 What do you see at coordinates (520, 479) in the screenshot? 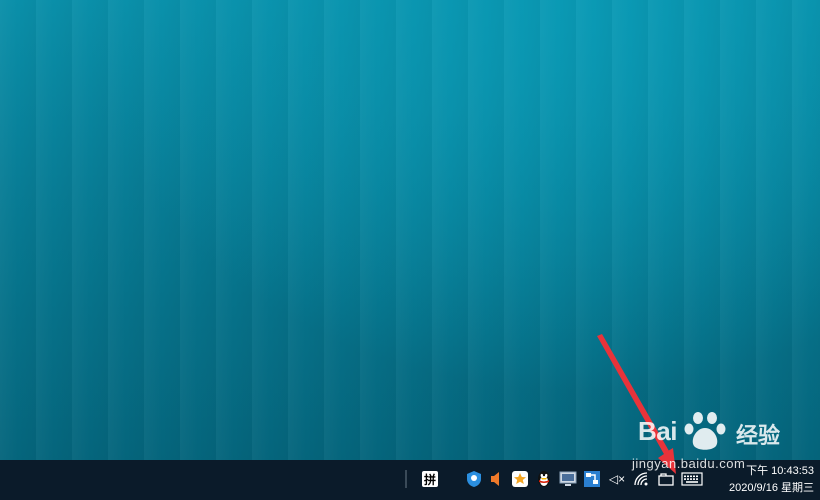
I see `star-app-icon` at bounding box center [520, 479].